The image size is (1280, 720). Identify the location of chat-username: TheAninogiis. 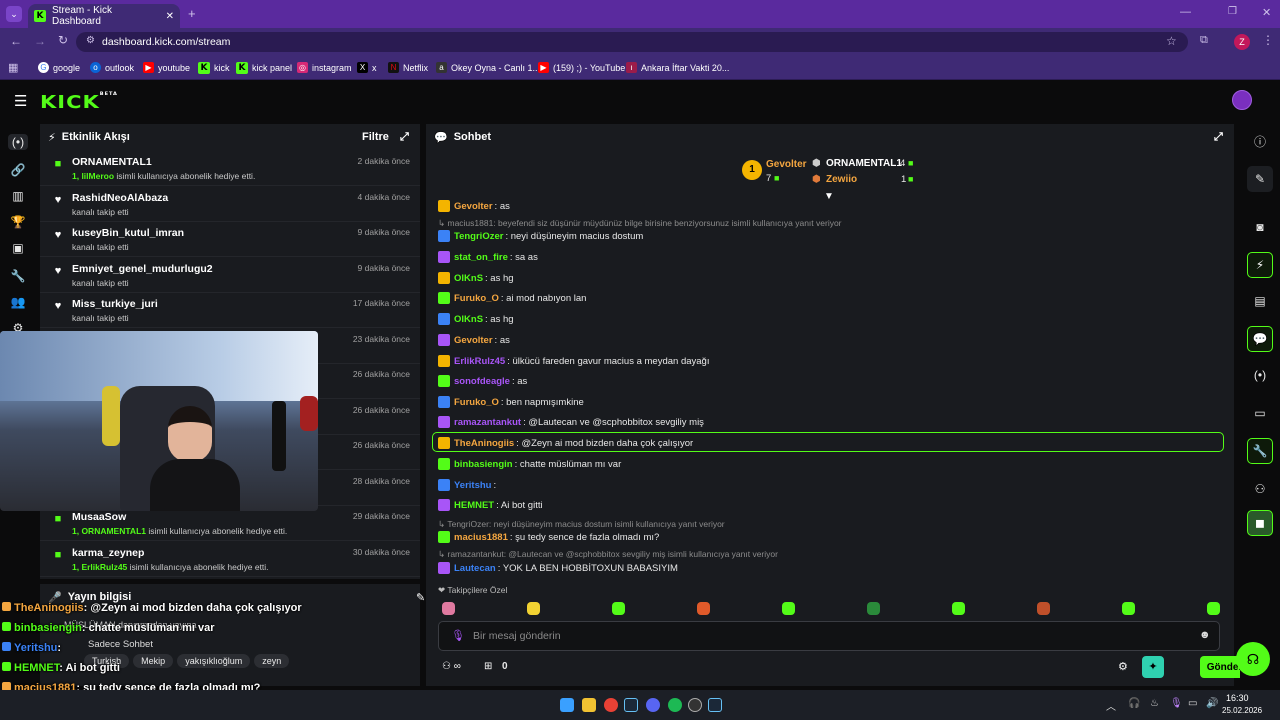
(484, 443).